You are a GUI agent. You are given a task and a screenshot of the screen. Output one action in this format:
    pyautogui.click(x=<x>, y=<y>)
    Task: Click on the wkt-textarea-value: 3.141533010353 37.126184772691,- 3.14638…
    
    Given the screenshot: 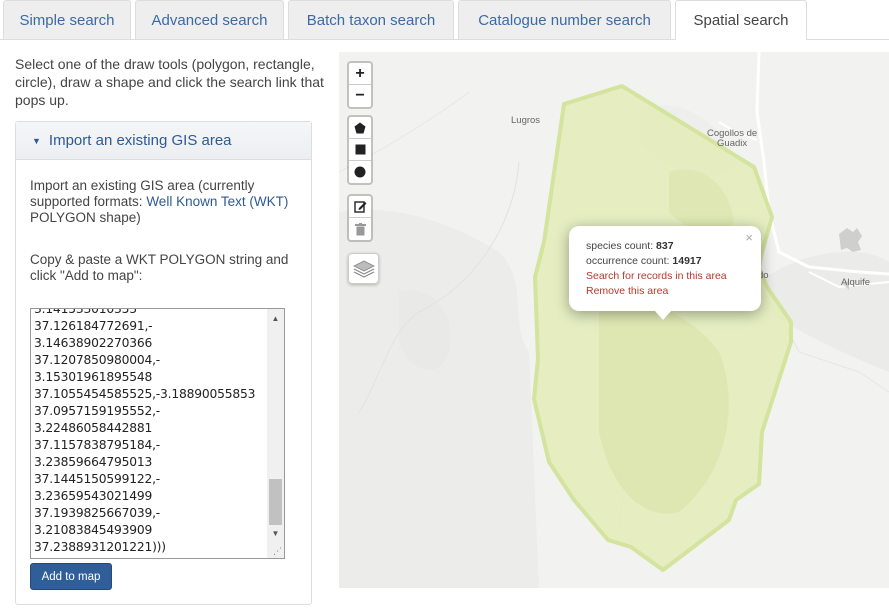 What is the action you would take?
    pyautogui.click(x=150, y=432)
    